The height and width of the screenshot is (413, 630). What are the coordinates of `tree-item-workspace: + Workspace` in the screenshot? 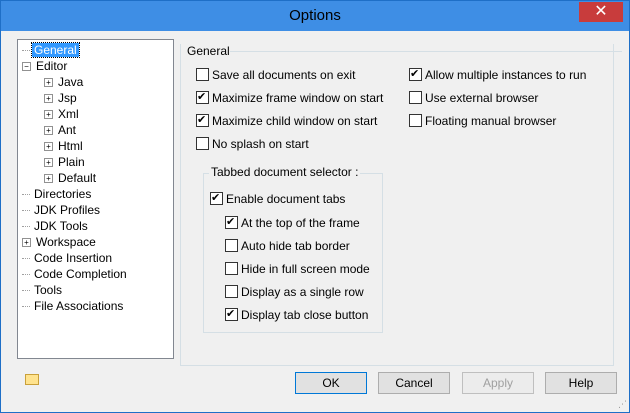 It's located at (60, 242).